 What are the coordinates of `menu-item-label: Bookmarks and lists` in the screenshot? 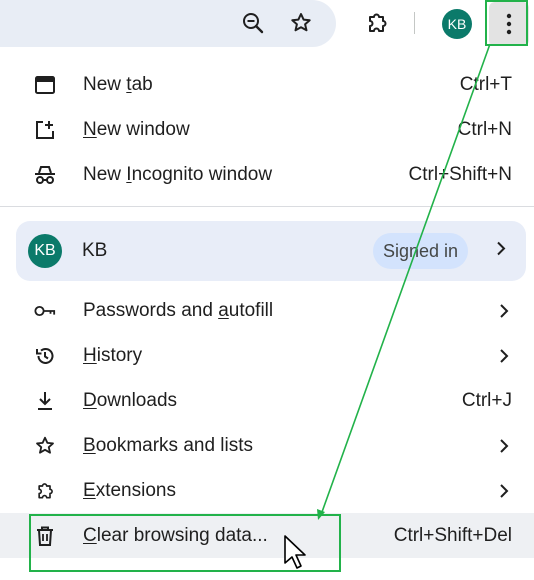 It's located at (168, 445).